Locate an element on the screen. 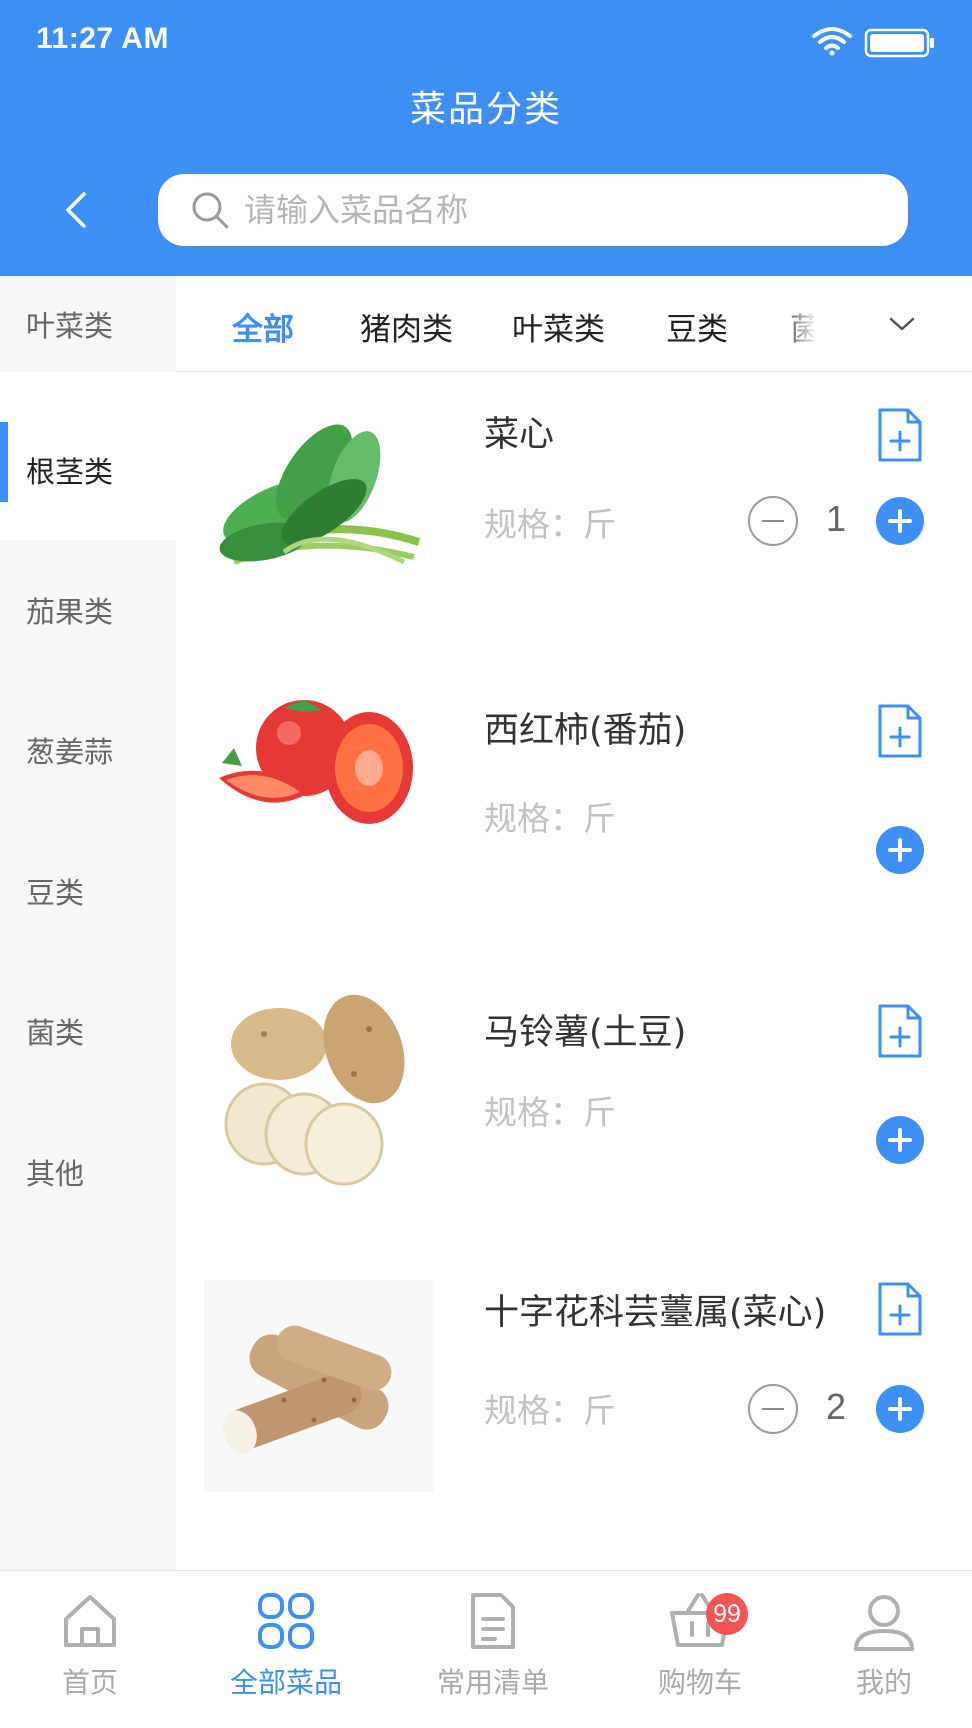 The image size is (972, 1728). sidebar-item-fruit-veg: 茄果类 is located at coordinates (88, 610).